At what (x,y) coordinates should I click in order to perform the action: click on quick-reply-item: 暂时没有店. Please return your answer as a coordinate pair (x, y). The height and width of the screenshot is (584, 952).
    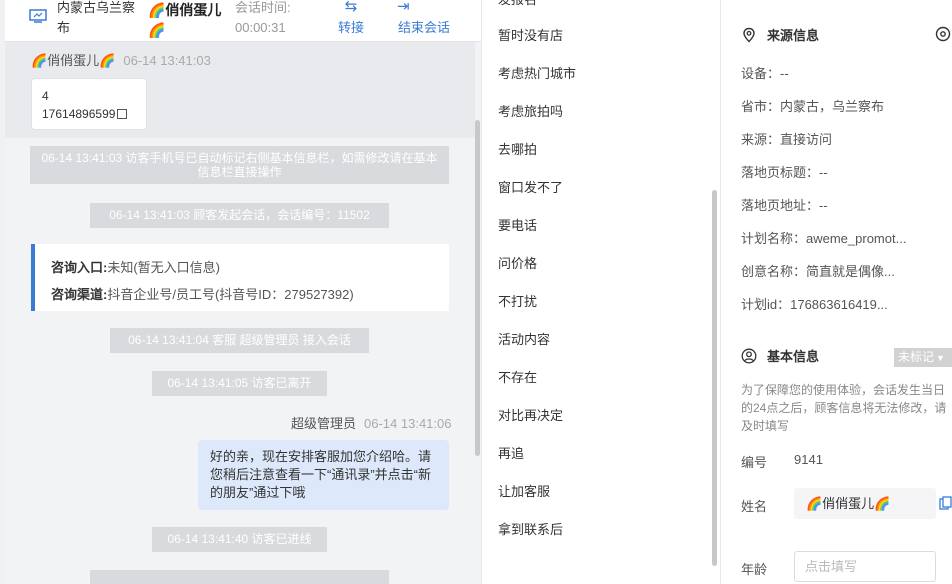
    Looking at the image, I should click on (530, 36).